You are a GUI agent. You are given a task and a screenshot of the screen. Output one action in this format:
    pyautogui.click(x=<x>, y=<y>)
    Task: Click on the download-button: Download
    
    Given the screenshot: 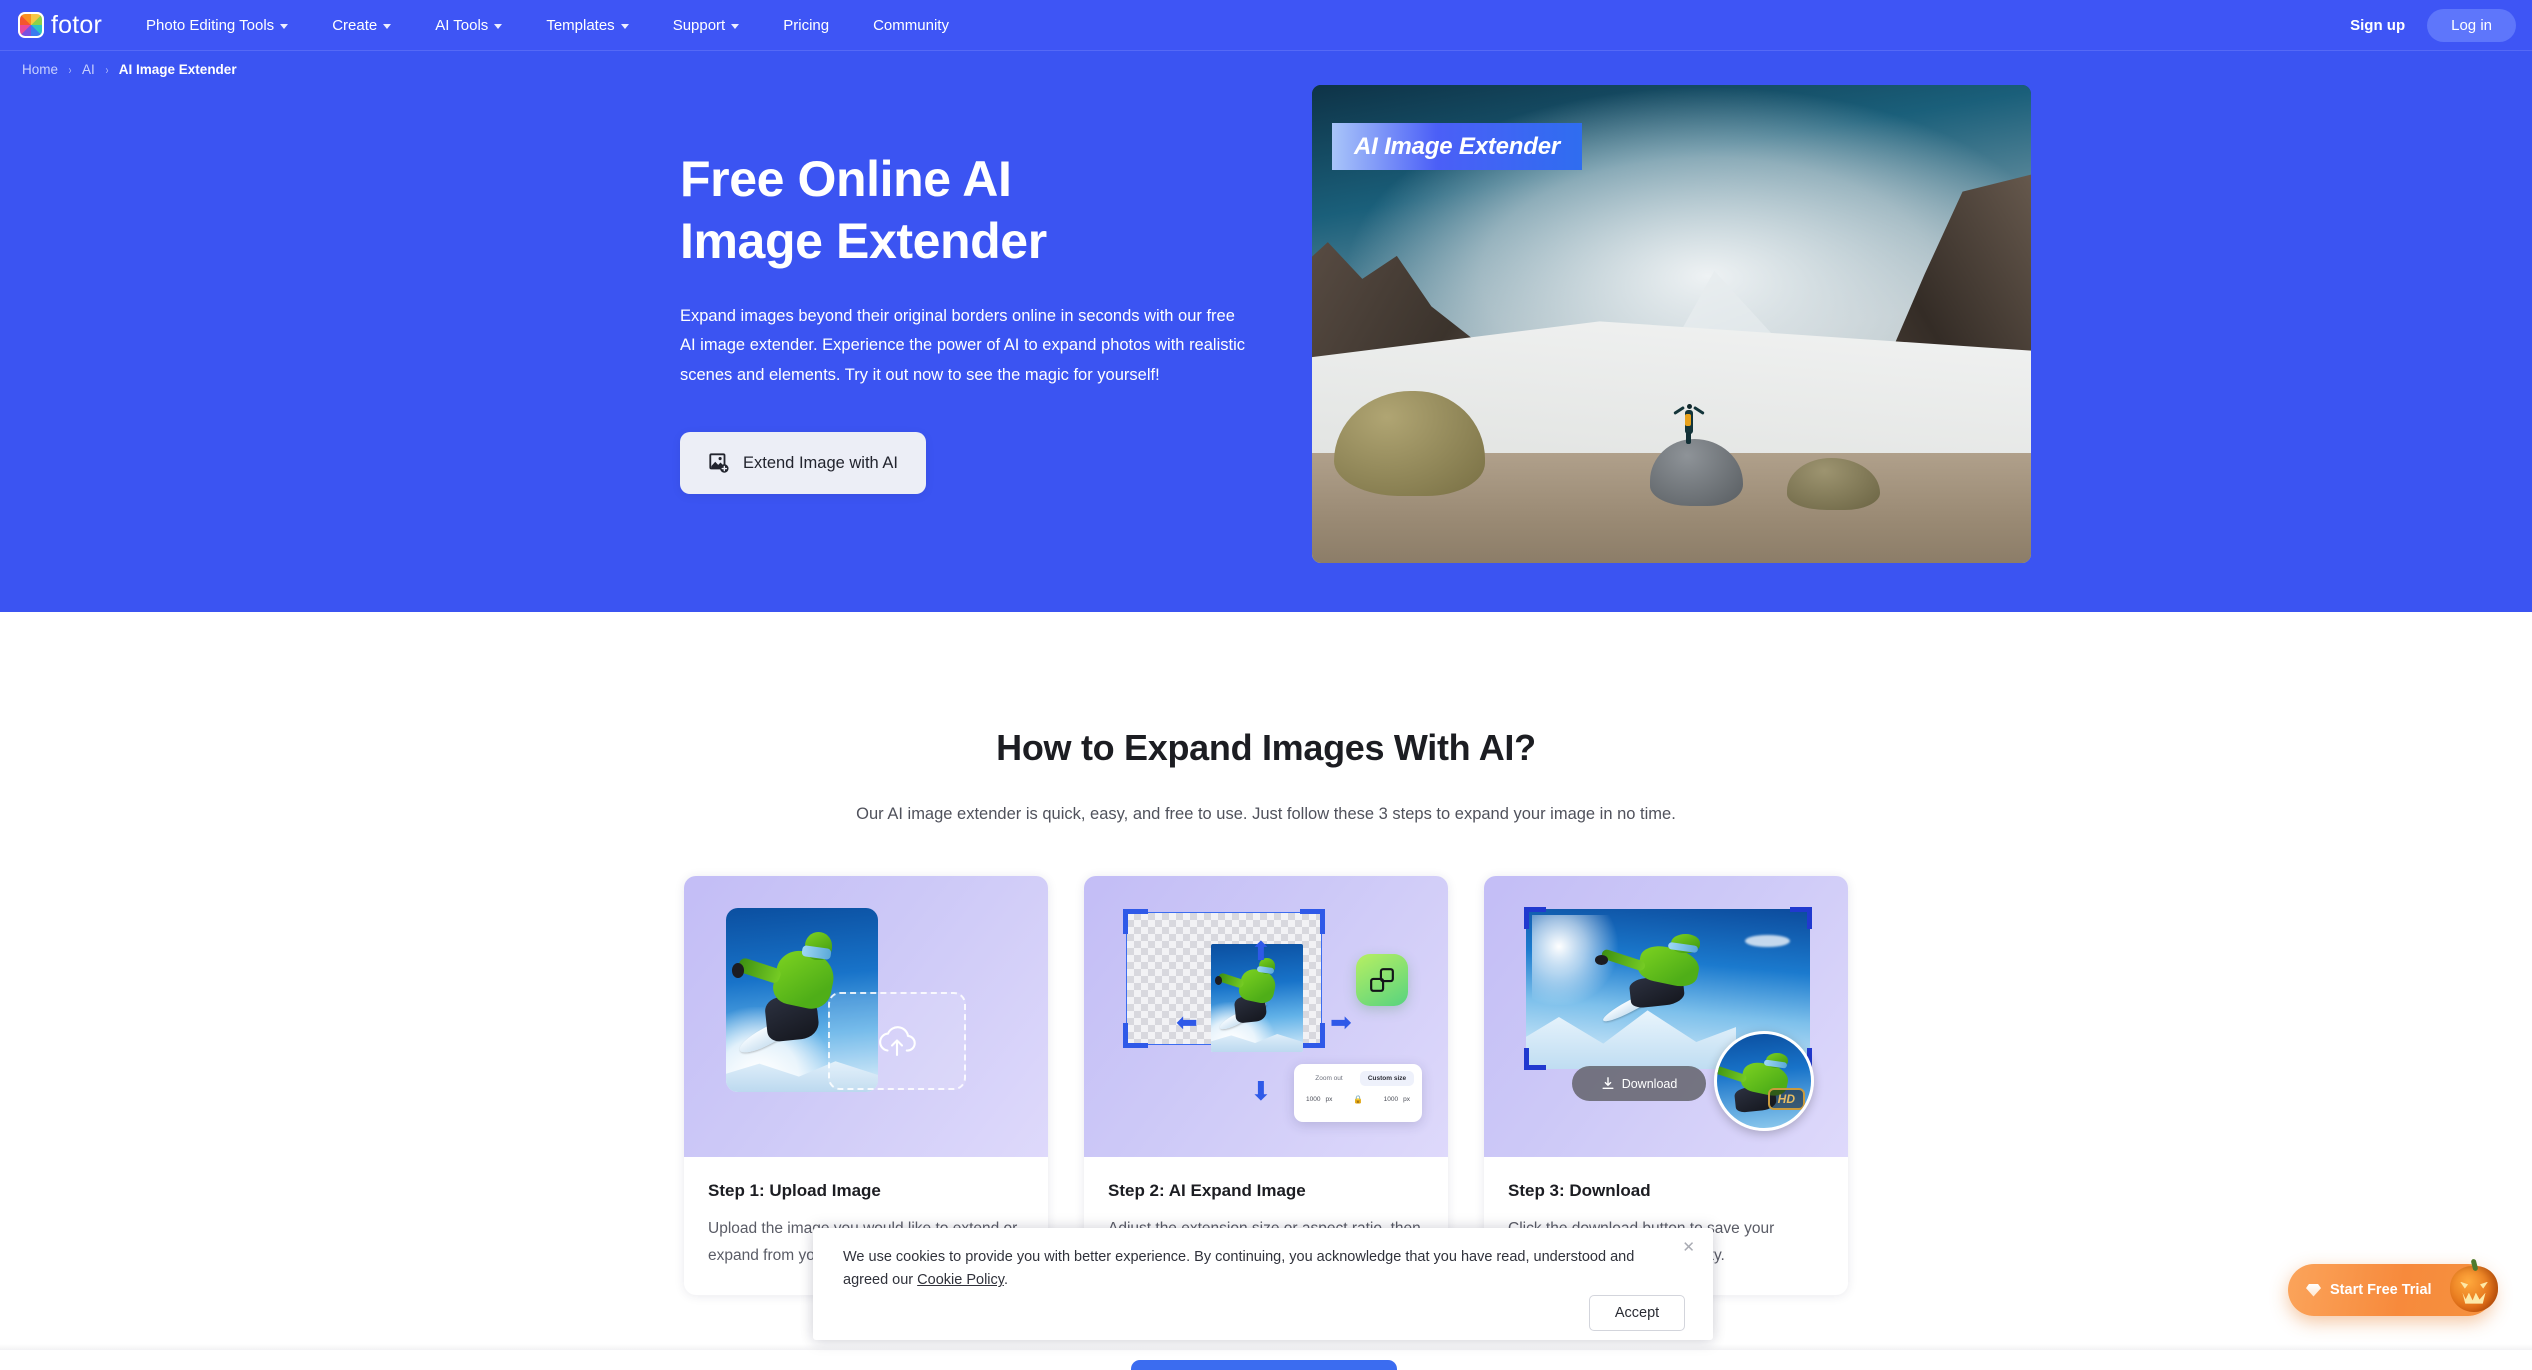 What is the action you would take?
    pyautogui.click(x=1639, y=1083)
    